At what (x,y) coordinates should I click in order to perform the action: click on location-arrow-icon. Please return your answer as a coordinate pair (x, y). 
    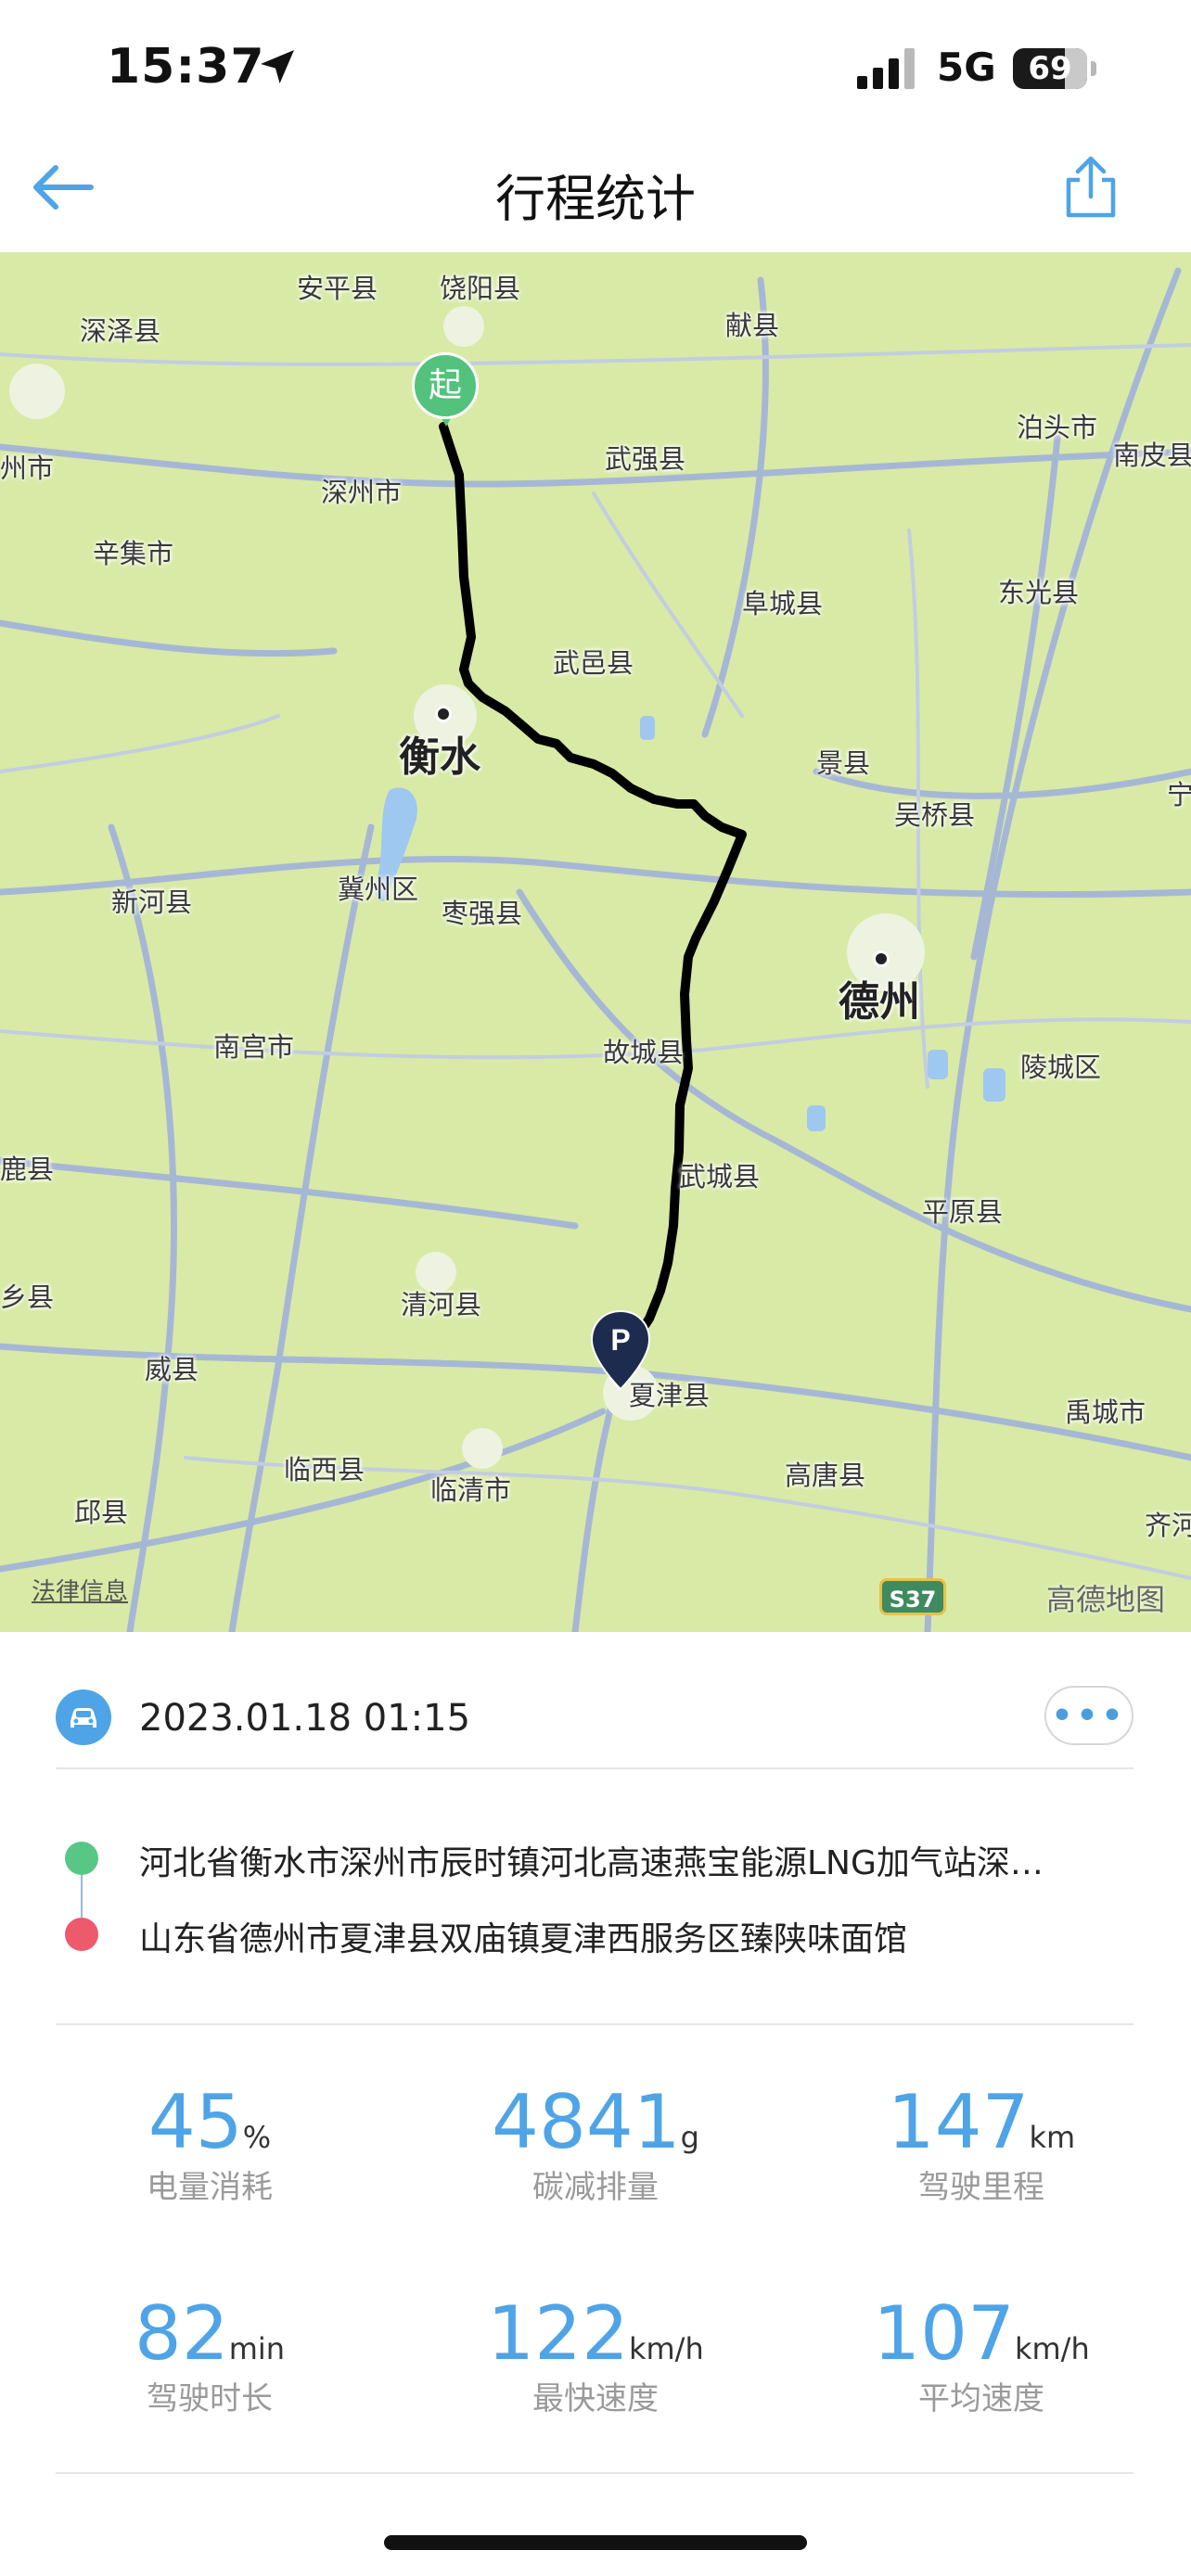
    Looking at the image, I should click on (277, 66).